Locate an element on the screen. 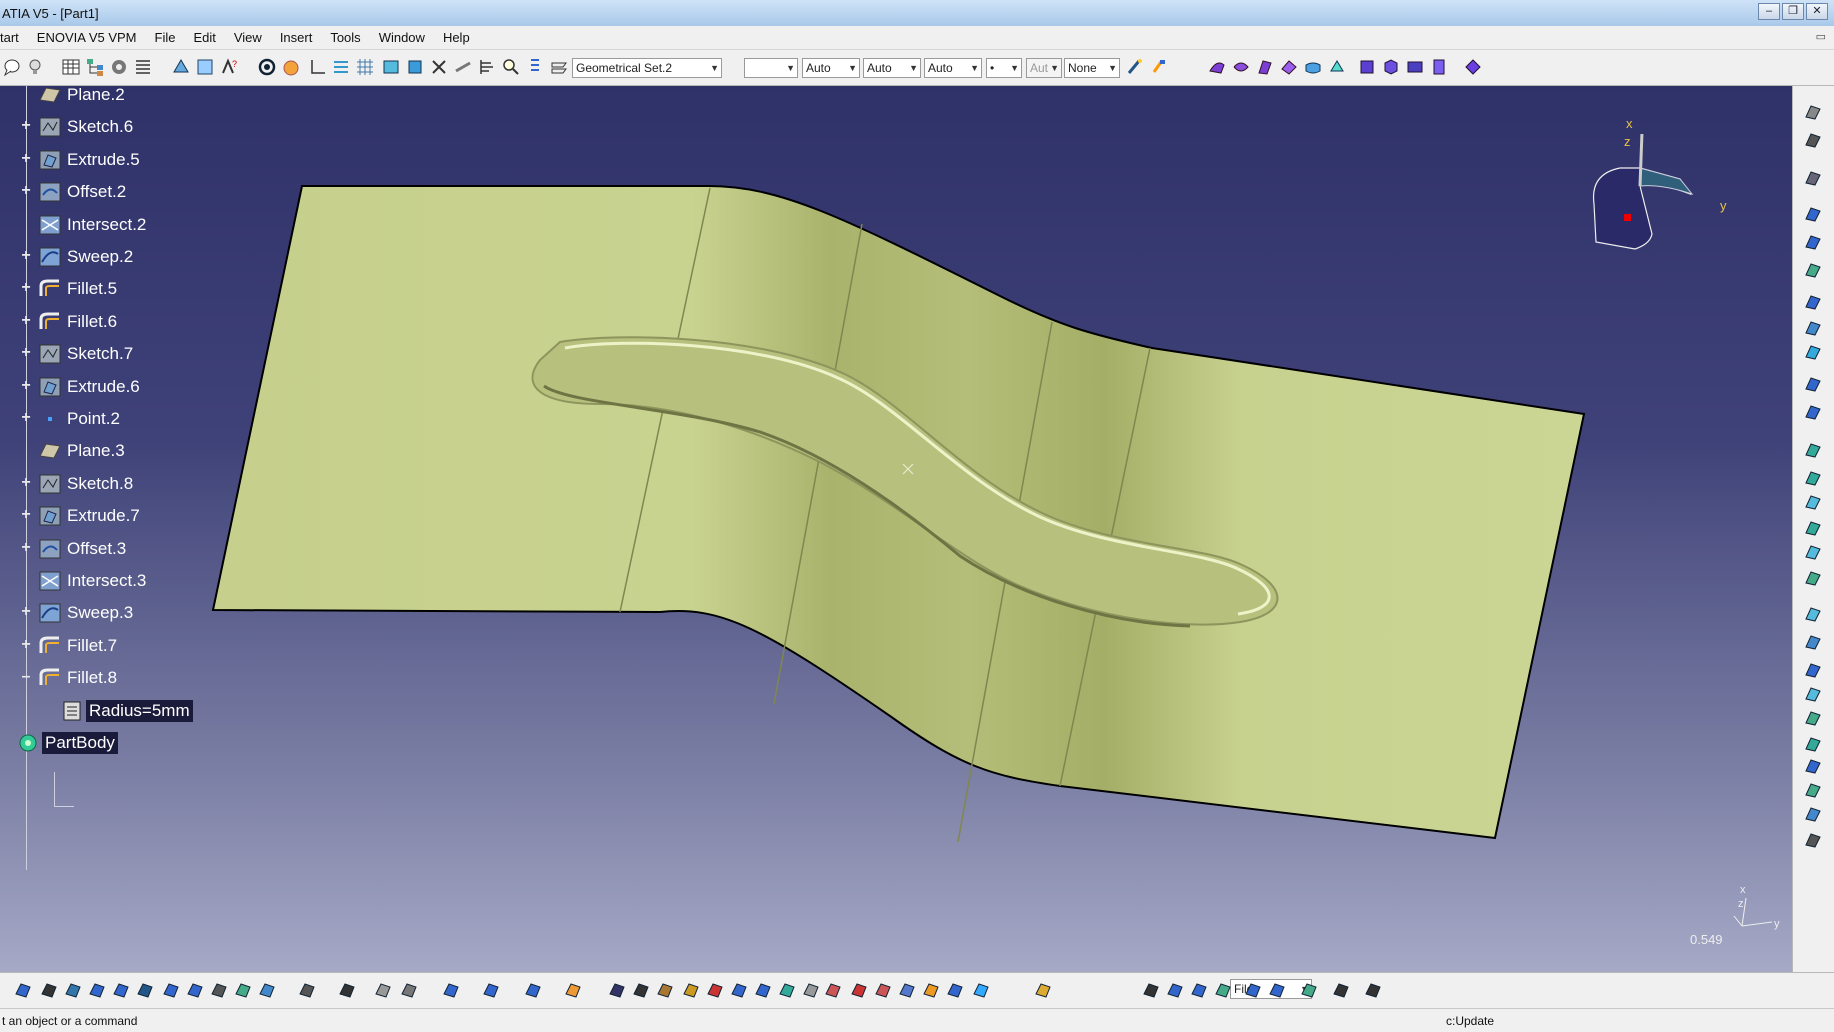  line-tool-icon is located at coordinates (1813, 242).